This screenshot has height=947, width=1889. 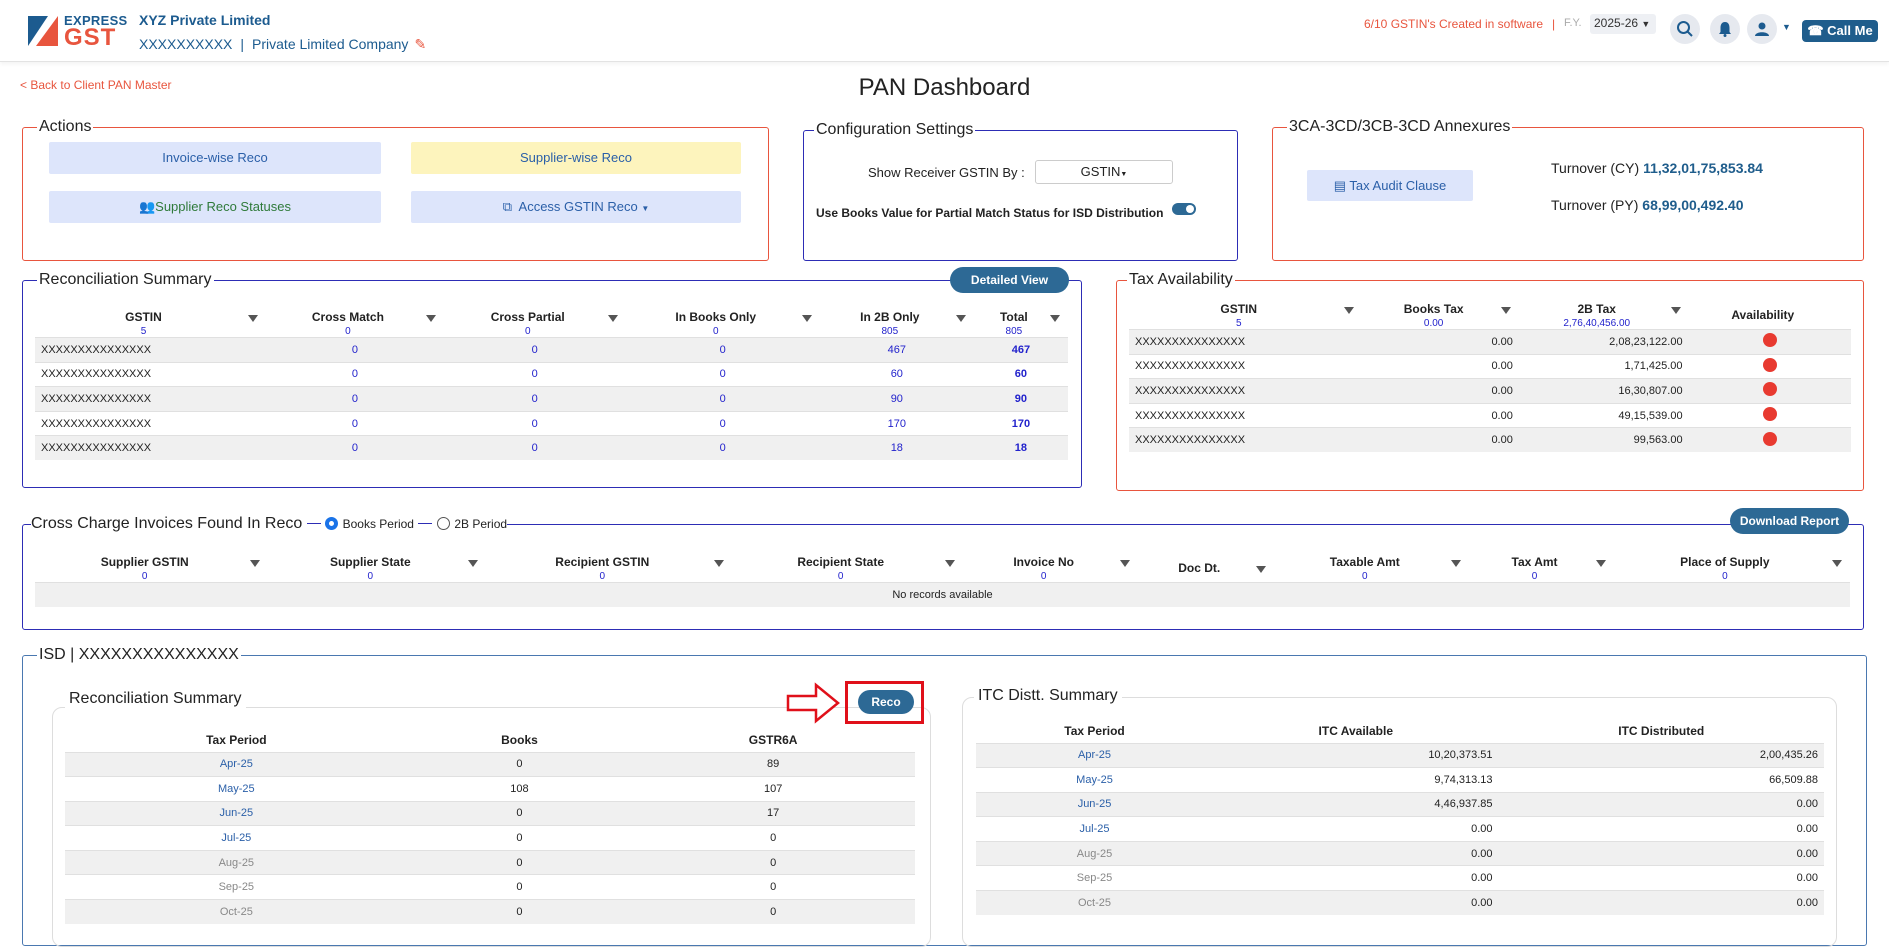 What do you see at coordinates (576, 207) in the screenshot?
I see `access-gstin-reco-dropdown: ⧉ Access GSTIN Reco ▼` at bounding box center [576, 207].